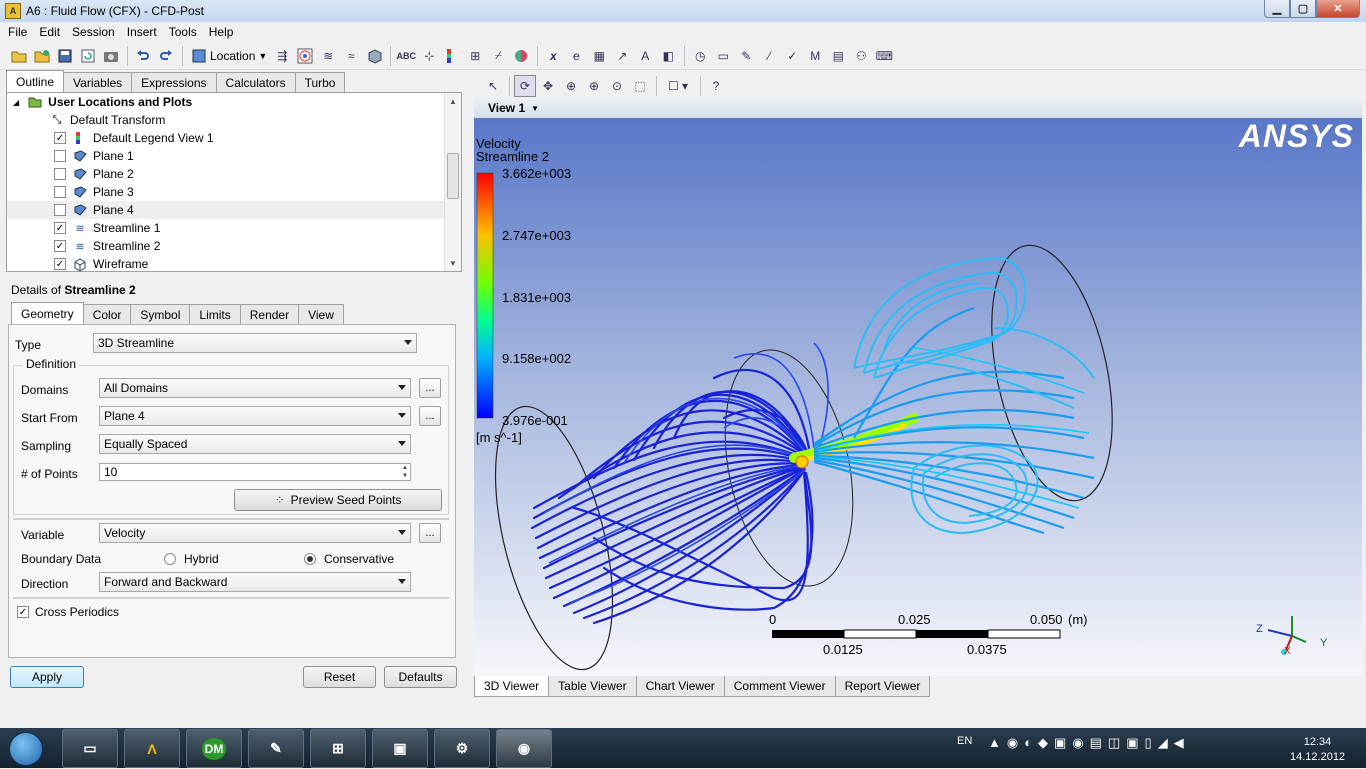 The height and width of the screenshot is (769, 1366). I want to click on animation-icon: ▭, so click(723, 56).